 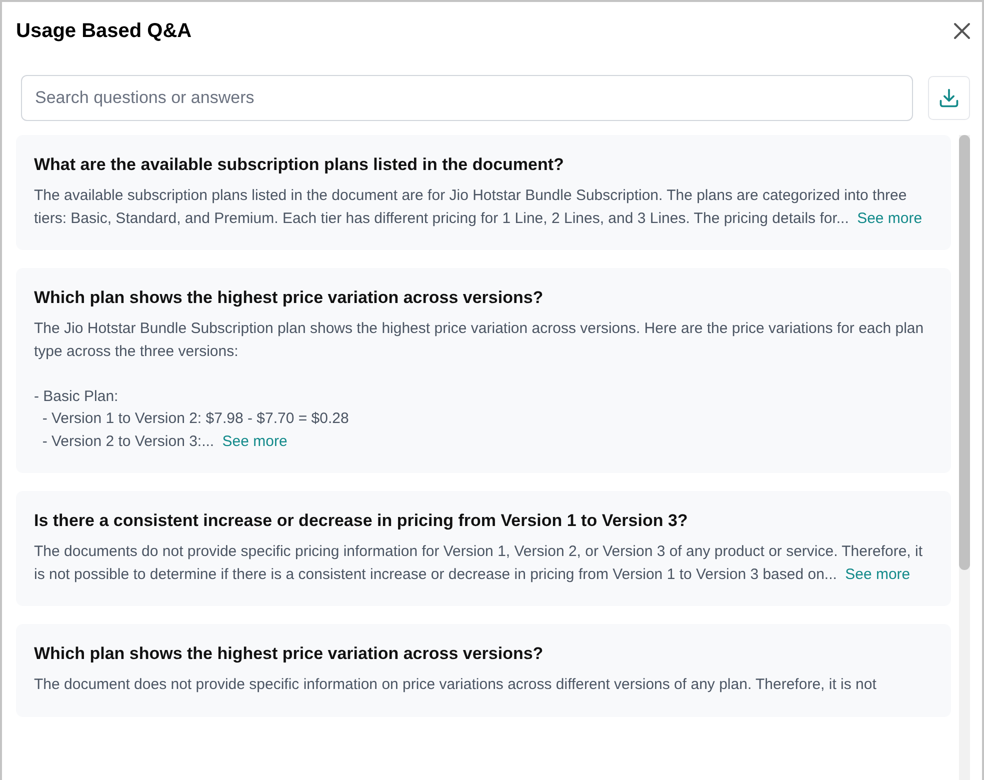 I want to click on download-button, so click(x=949, y=98).